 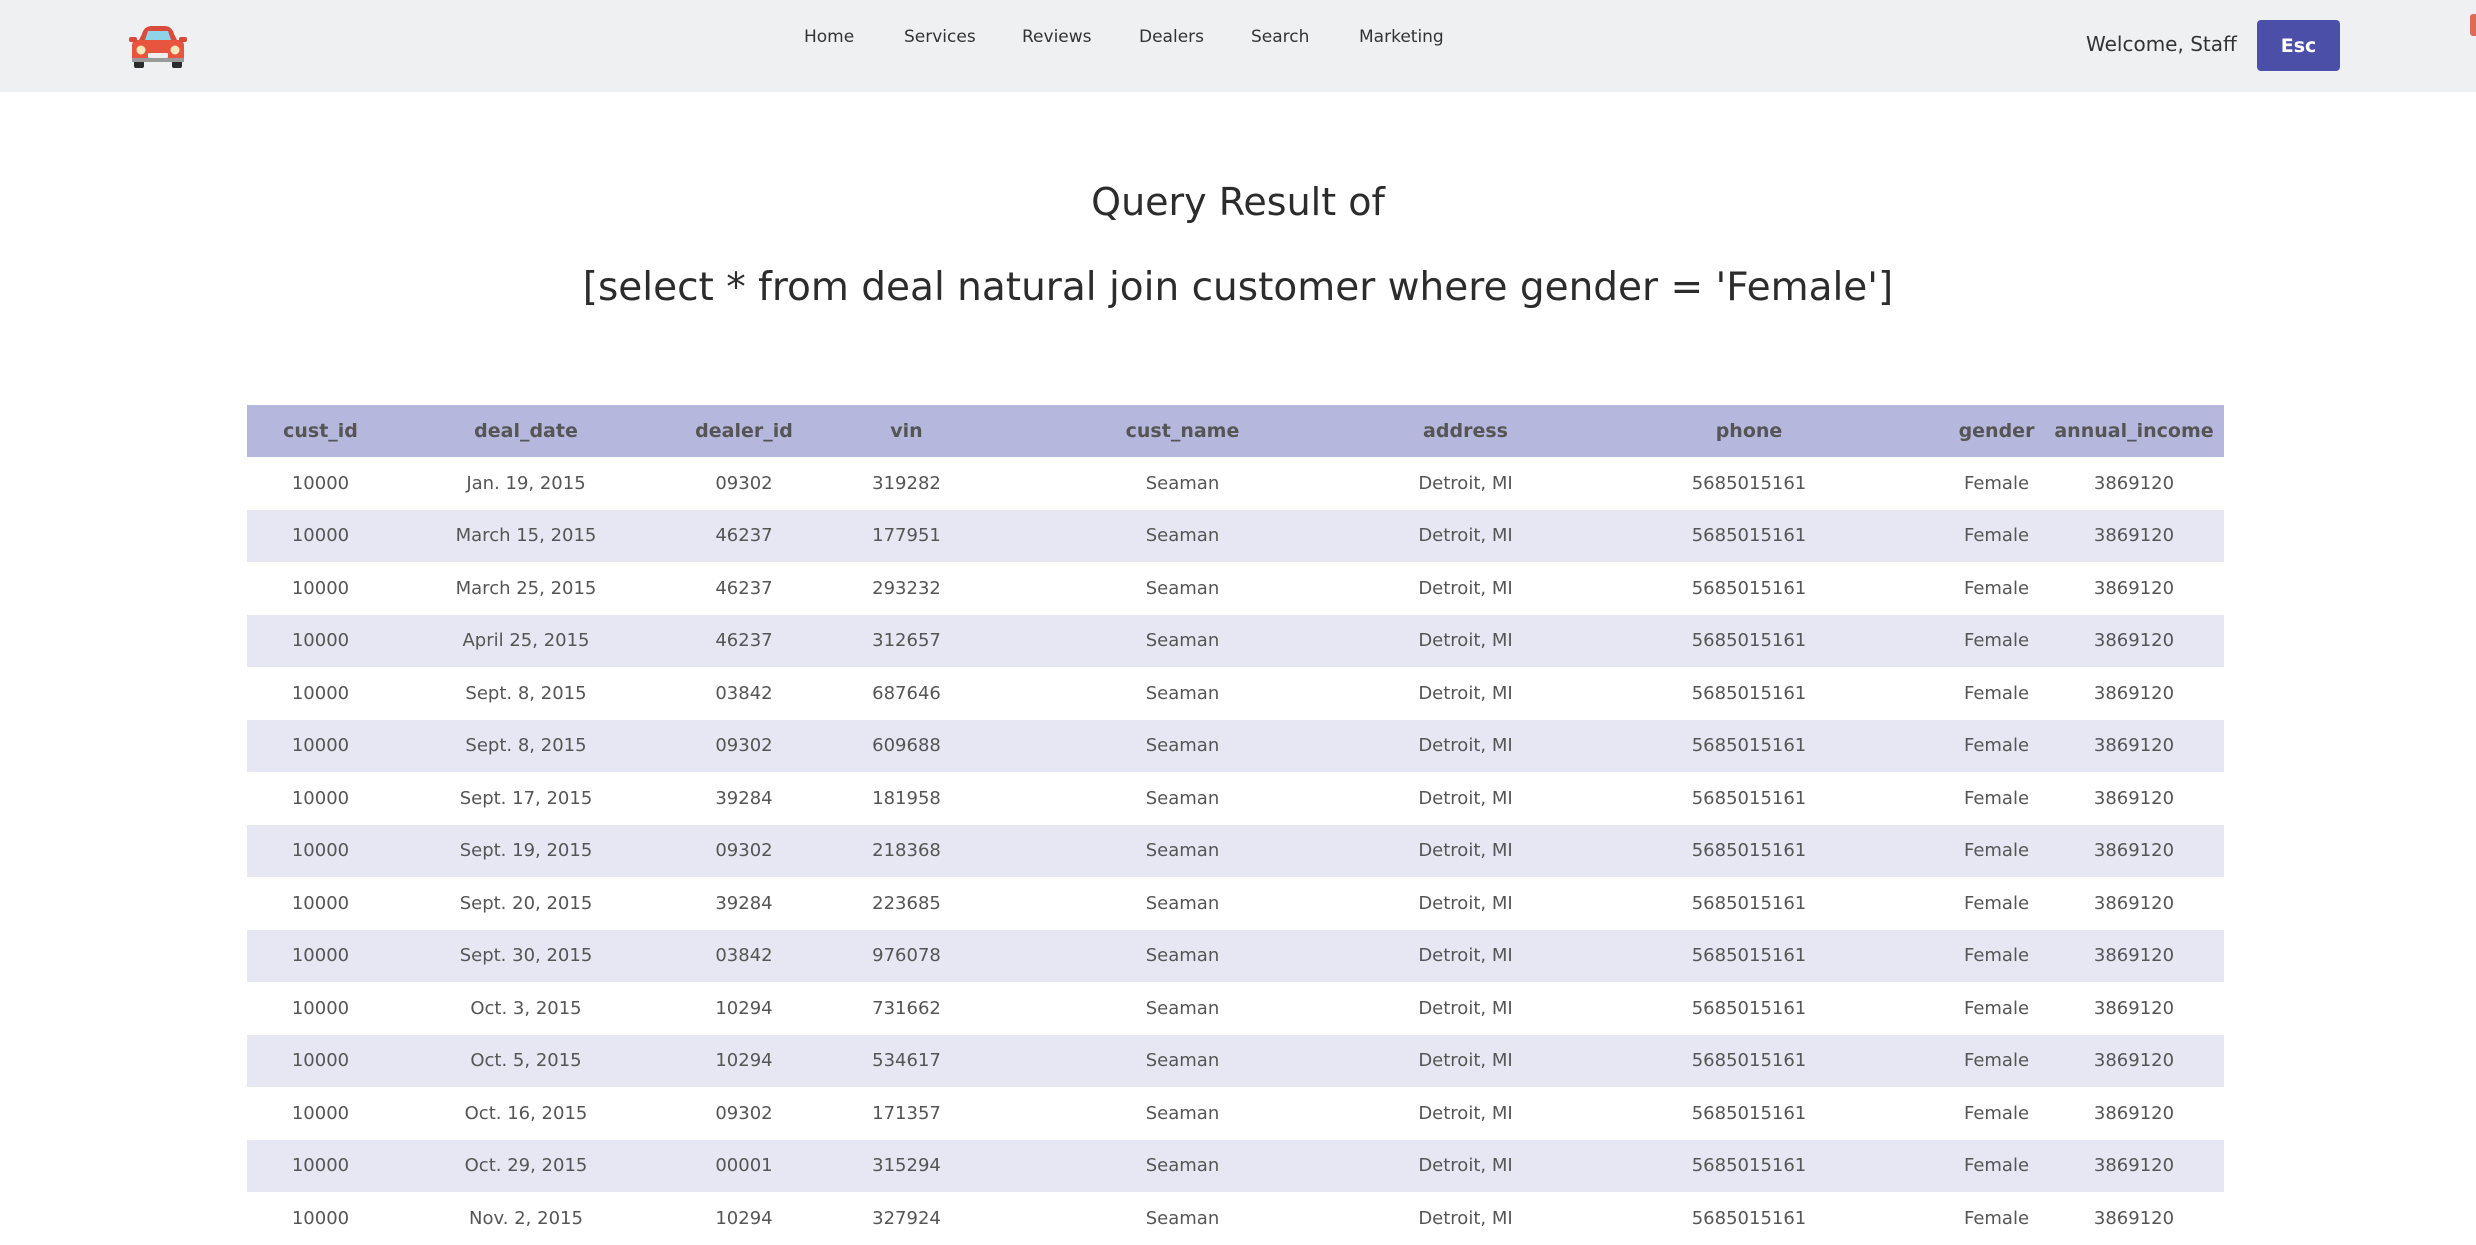 What do you see at coordinates (940, 37) in the screenshot?
I see `nav-services: Services` at bounding box center [940, 37].